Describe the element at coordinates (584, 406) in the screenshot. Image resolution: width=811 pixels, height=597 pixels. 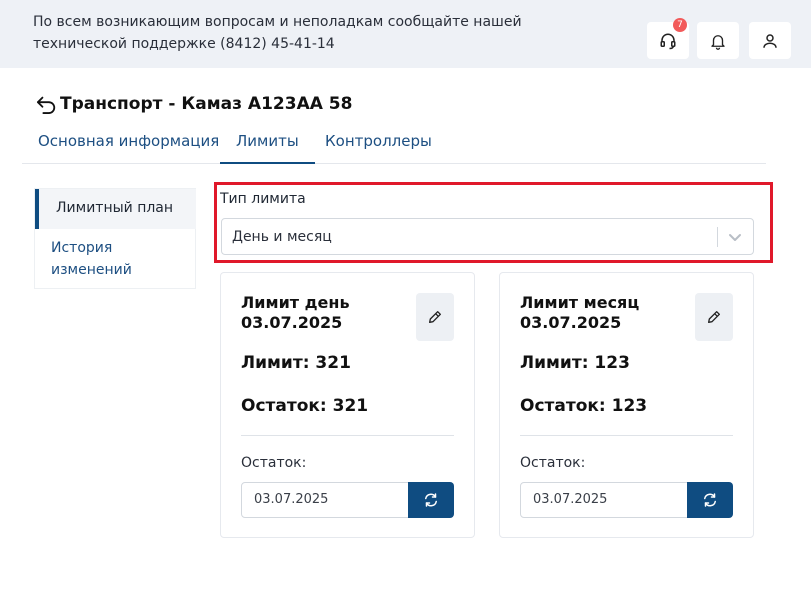
I see `rest-value: Остаток: 123` at that location.